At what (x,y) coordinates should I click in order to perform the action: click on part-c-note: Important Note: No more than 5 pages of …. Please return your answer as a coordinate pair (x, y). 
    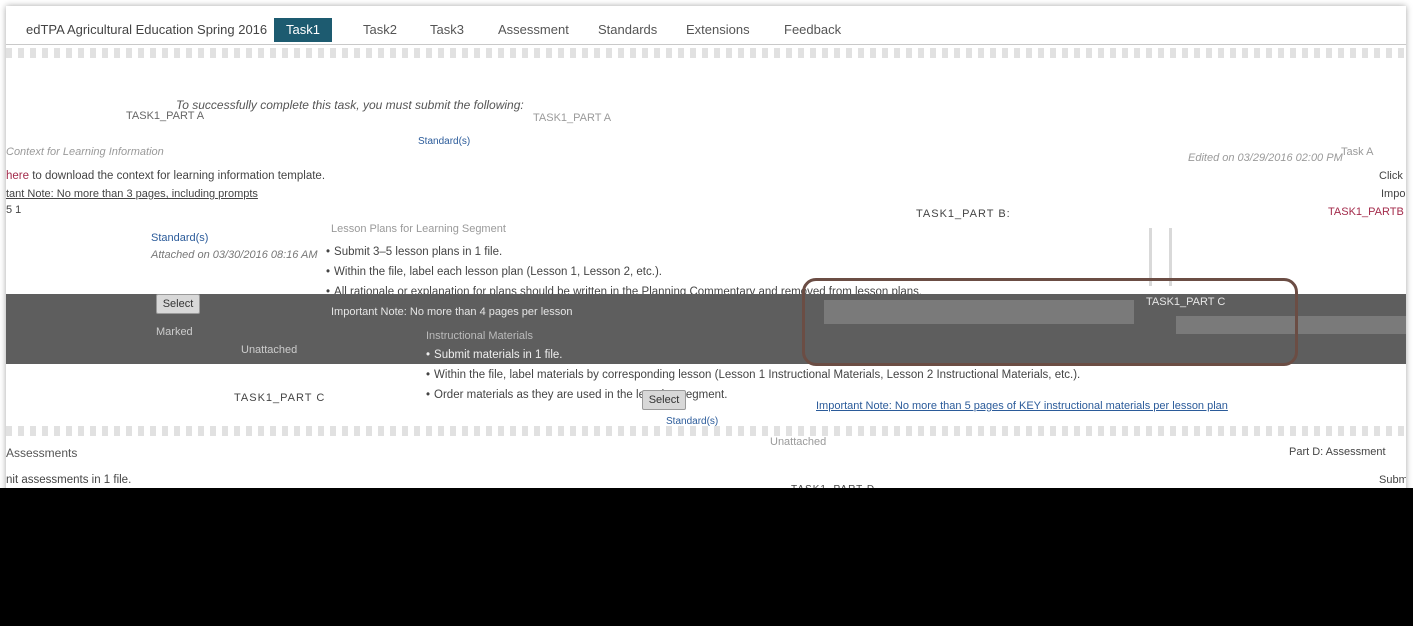
    Looking at the image, I should click on (1022, 406).